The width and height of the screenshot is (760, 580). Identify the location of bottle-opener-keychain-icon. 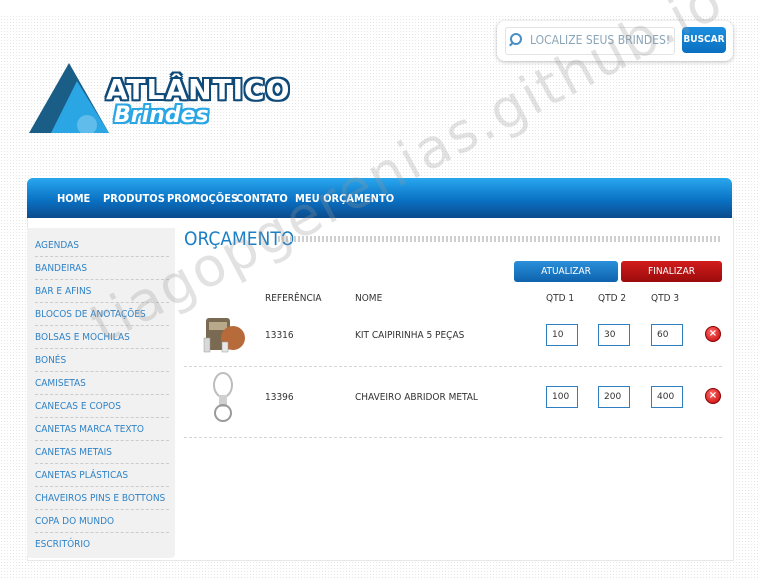
(223, 397).